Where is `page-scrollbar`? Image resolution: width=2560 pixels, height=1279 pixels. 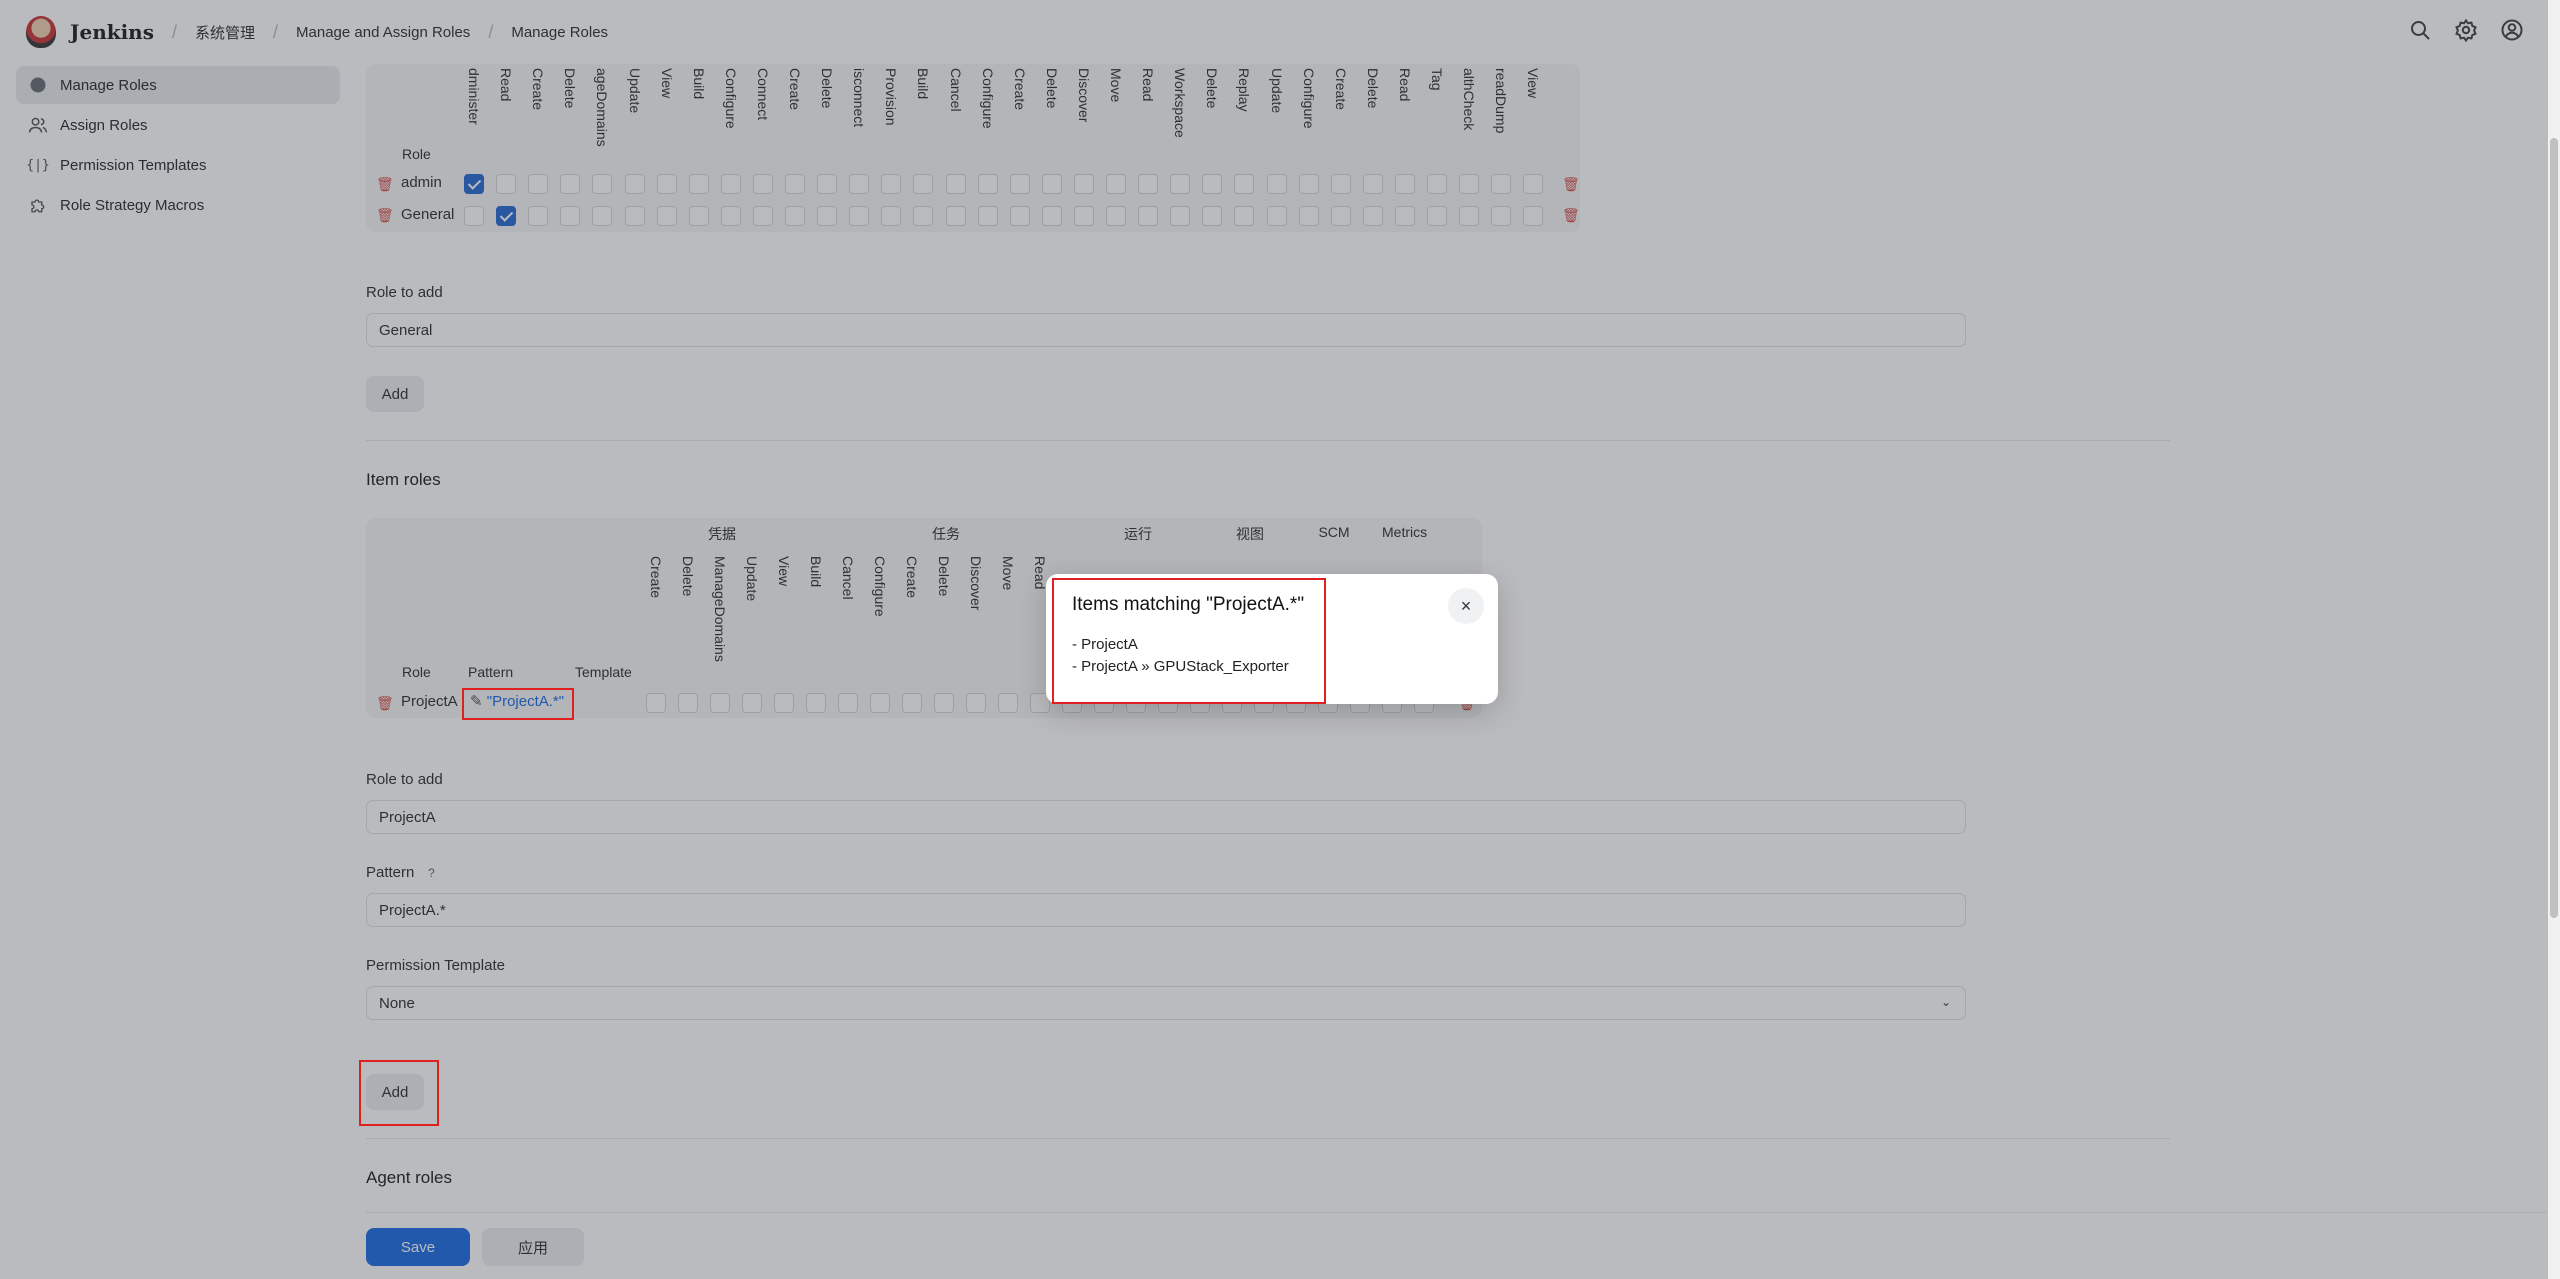 page-scrollbar is located at coordinates (2554, 639).